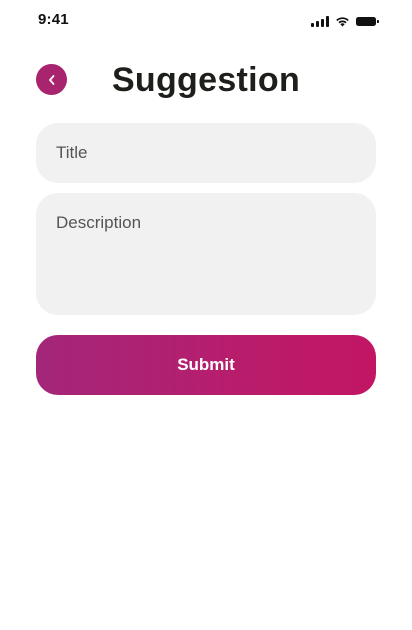 The image size is (412, 630). I want to click on status-icons, so click(345, 21).